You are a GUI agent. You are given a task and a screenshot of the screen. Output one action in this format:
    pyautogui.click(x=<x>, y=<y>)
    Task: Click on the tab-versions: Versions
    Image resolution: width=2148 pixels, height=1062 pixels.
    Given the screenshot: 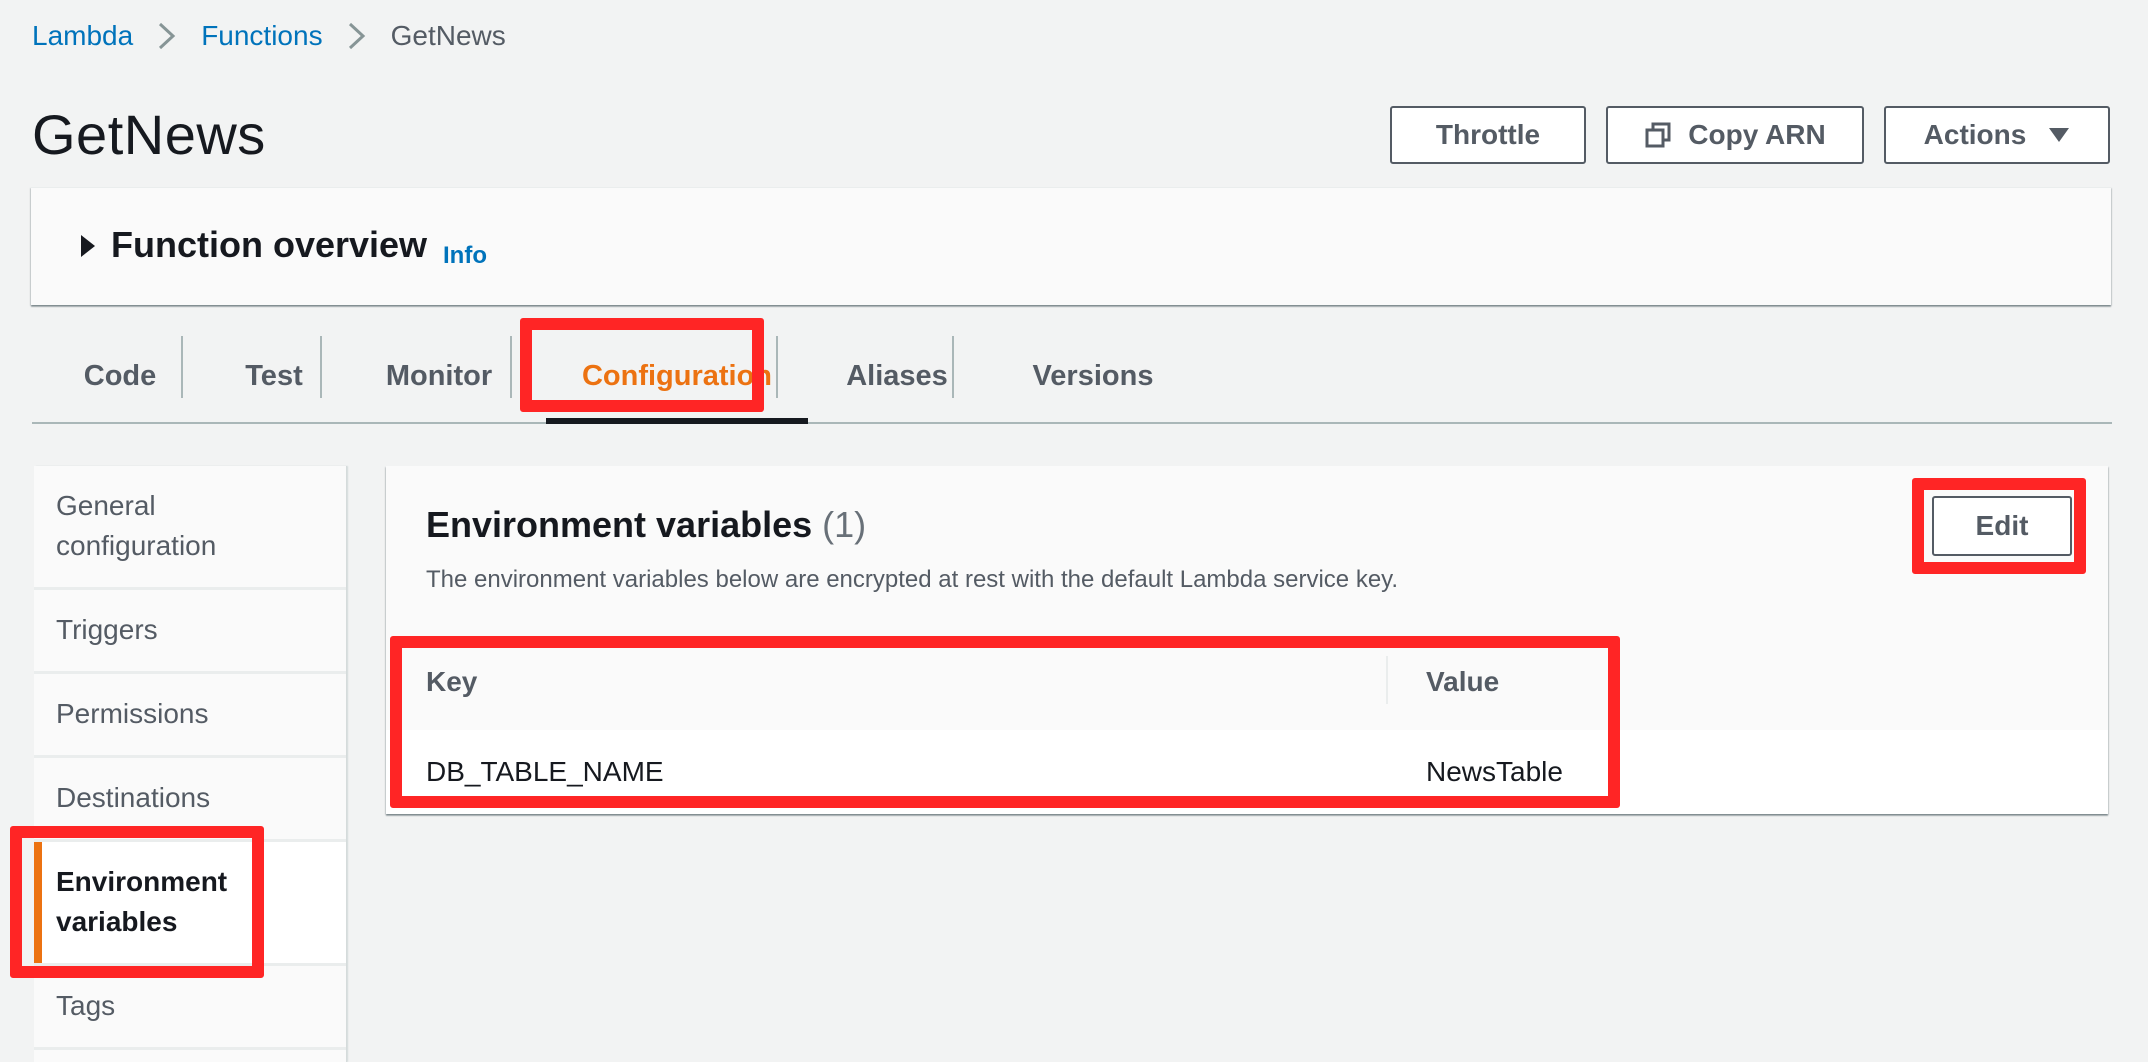 What is the action you would take?
    pyautogui.click(x=1093, y=376)
    